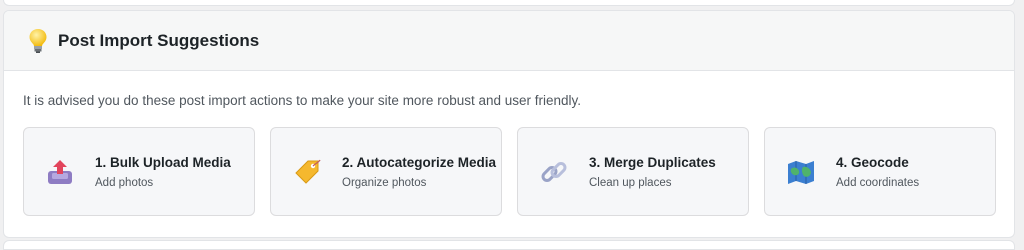  I want to click on geocode-card: 4. Geocode Add coordinates, so click(880, 171).